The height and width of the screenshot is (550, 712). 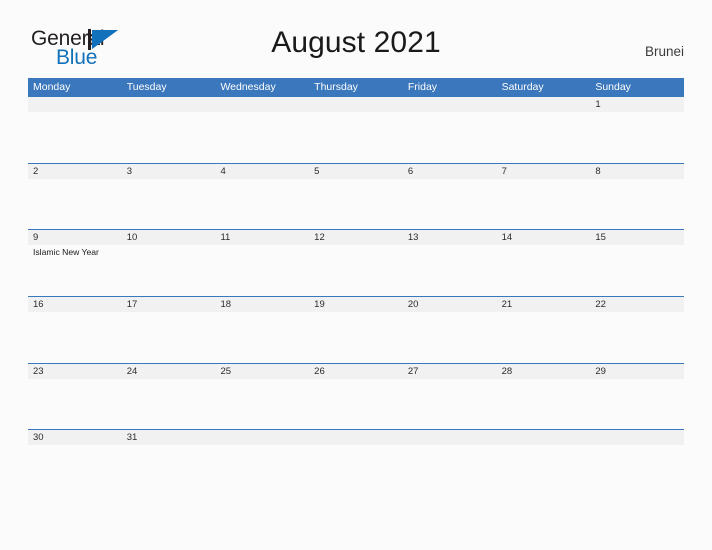 What do you see at coordinates (262, 330) in the screenshot?
I see `day-cell: 18` at bounding box center [262, 330].